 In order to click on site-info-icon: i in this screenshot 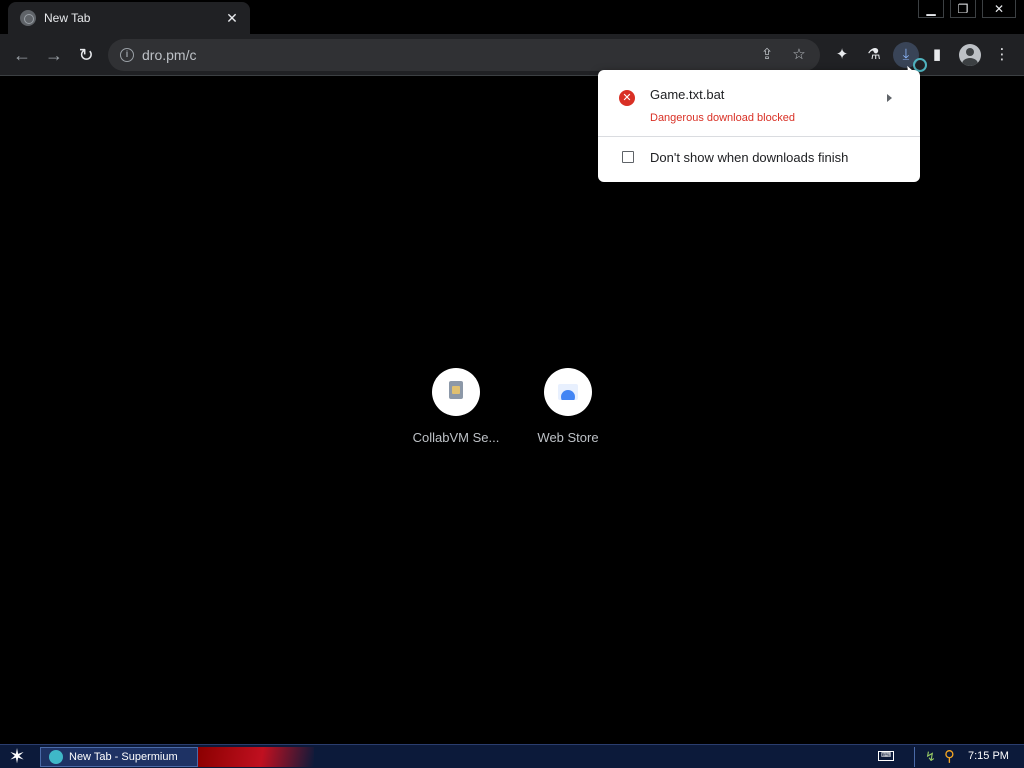, I will do `click(127, 55)`.